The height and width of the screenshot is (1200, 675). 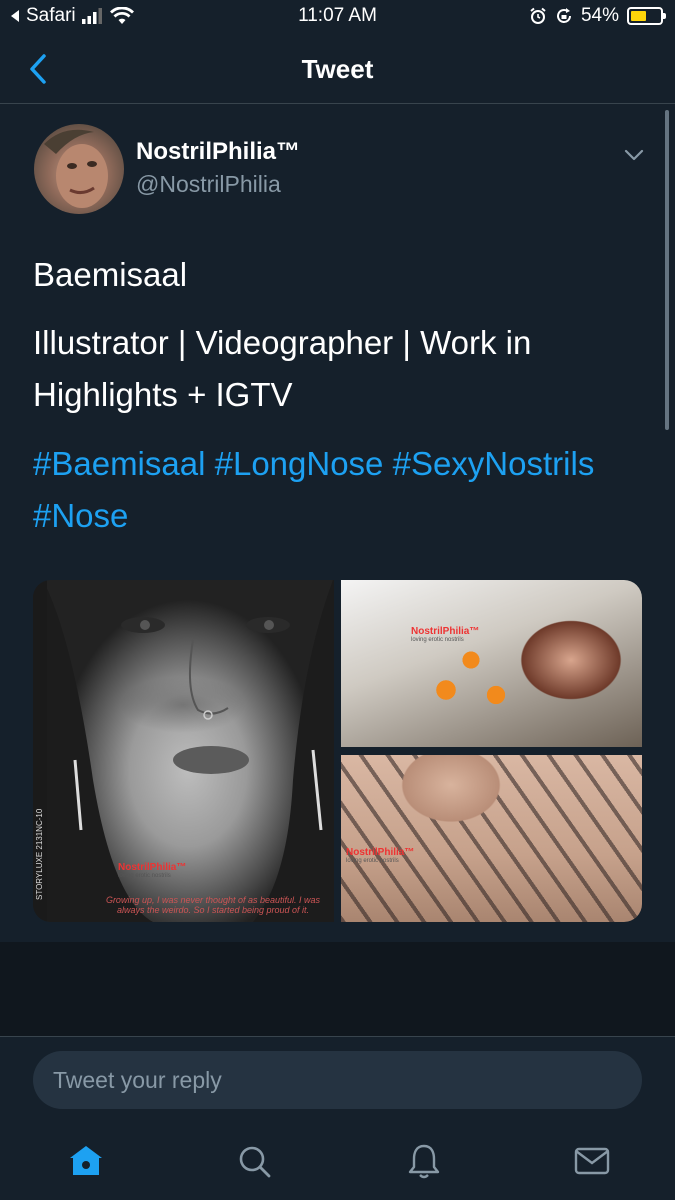 What do you see at coordinates (667, 270) in the screenshot?
I see `scrollbar` at bounding box center [667, 270].